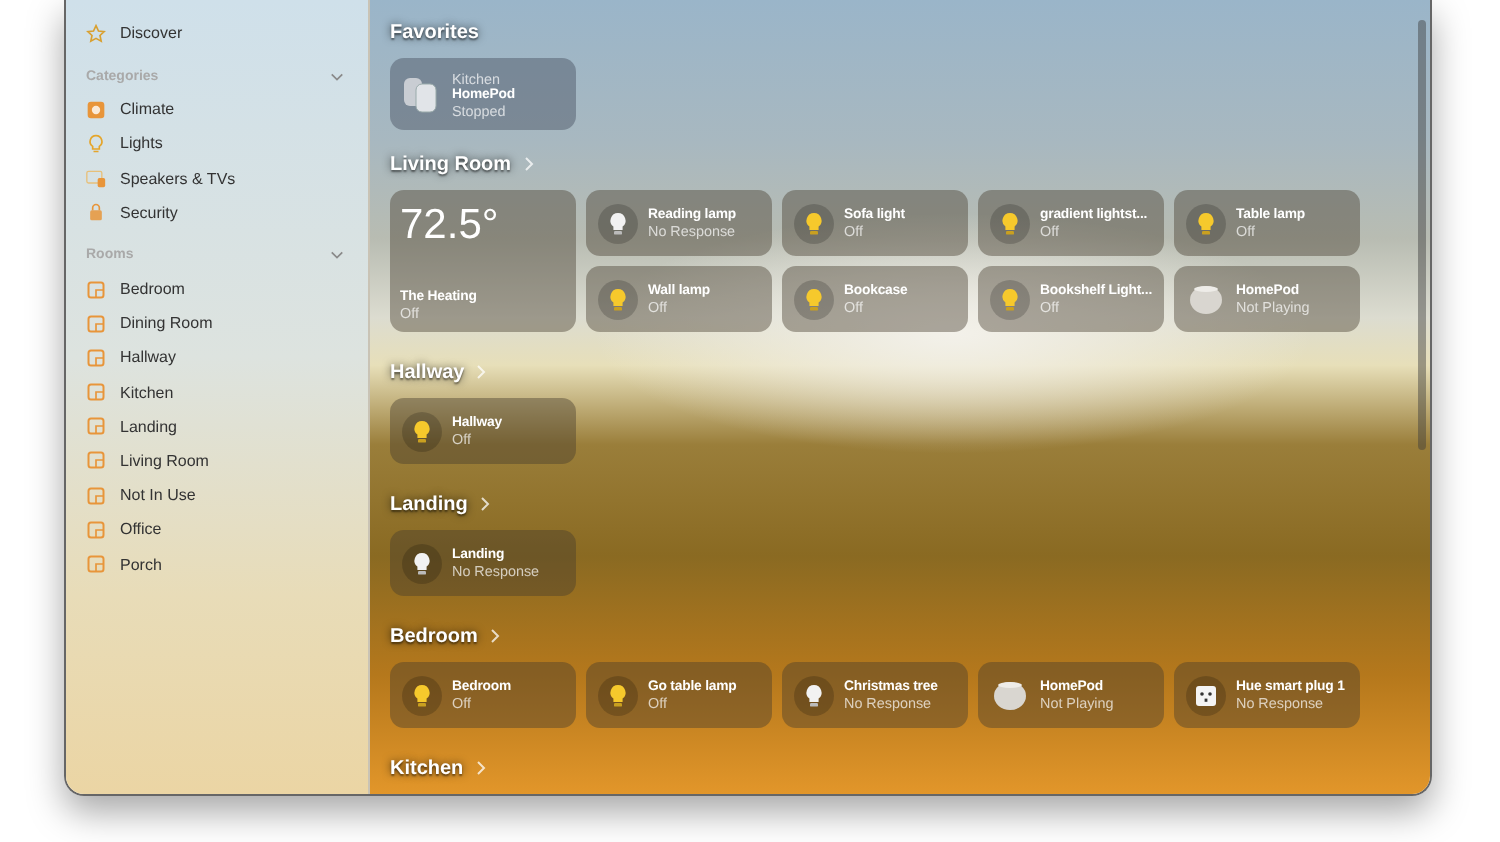  I want to click on sidebar-item: Climate, so click(147, 109).